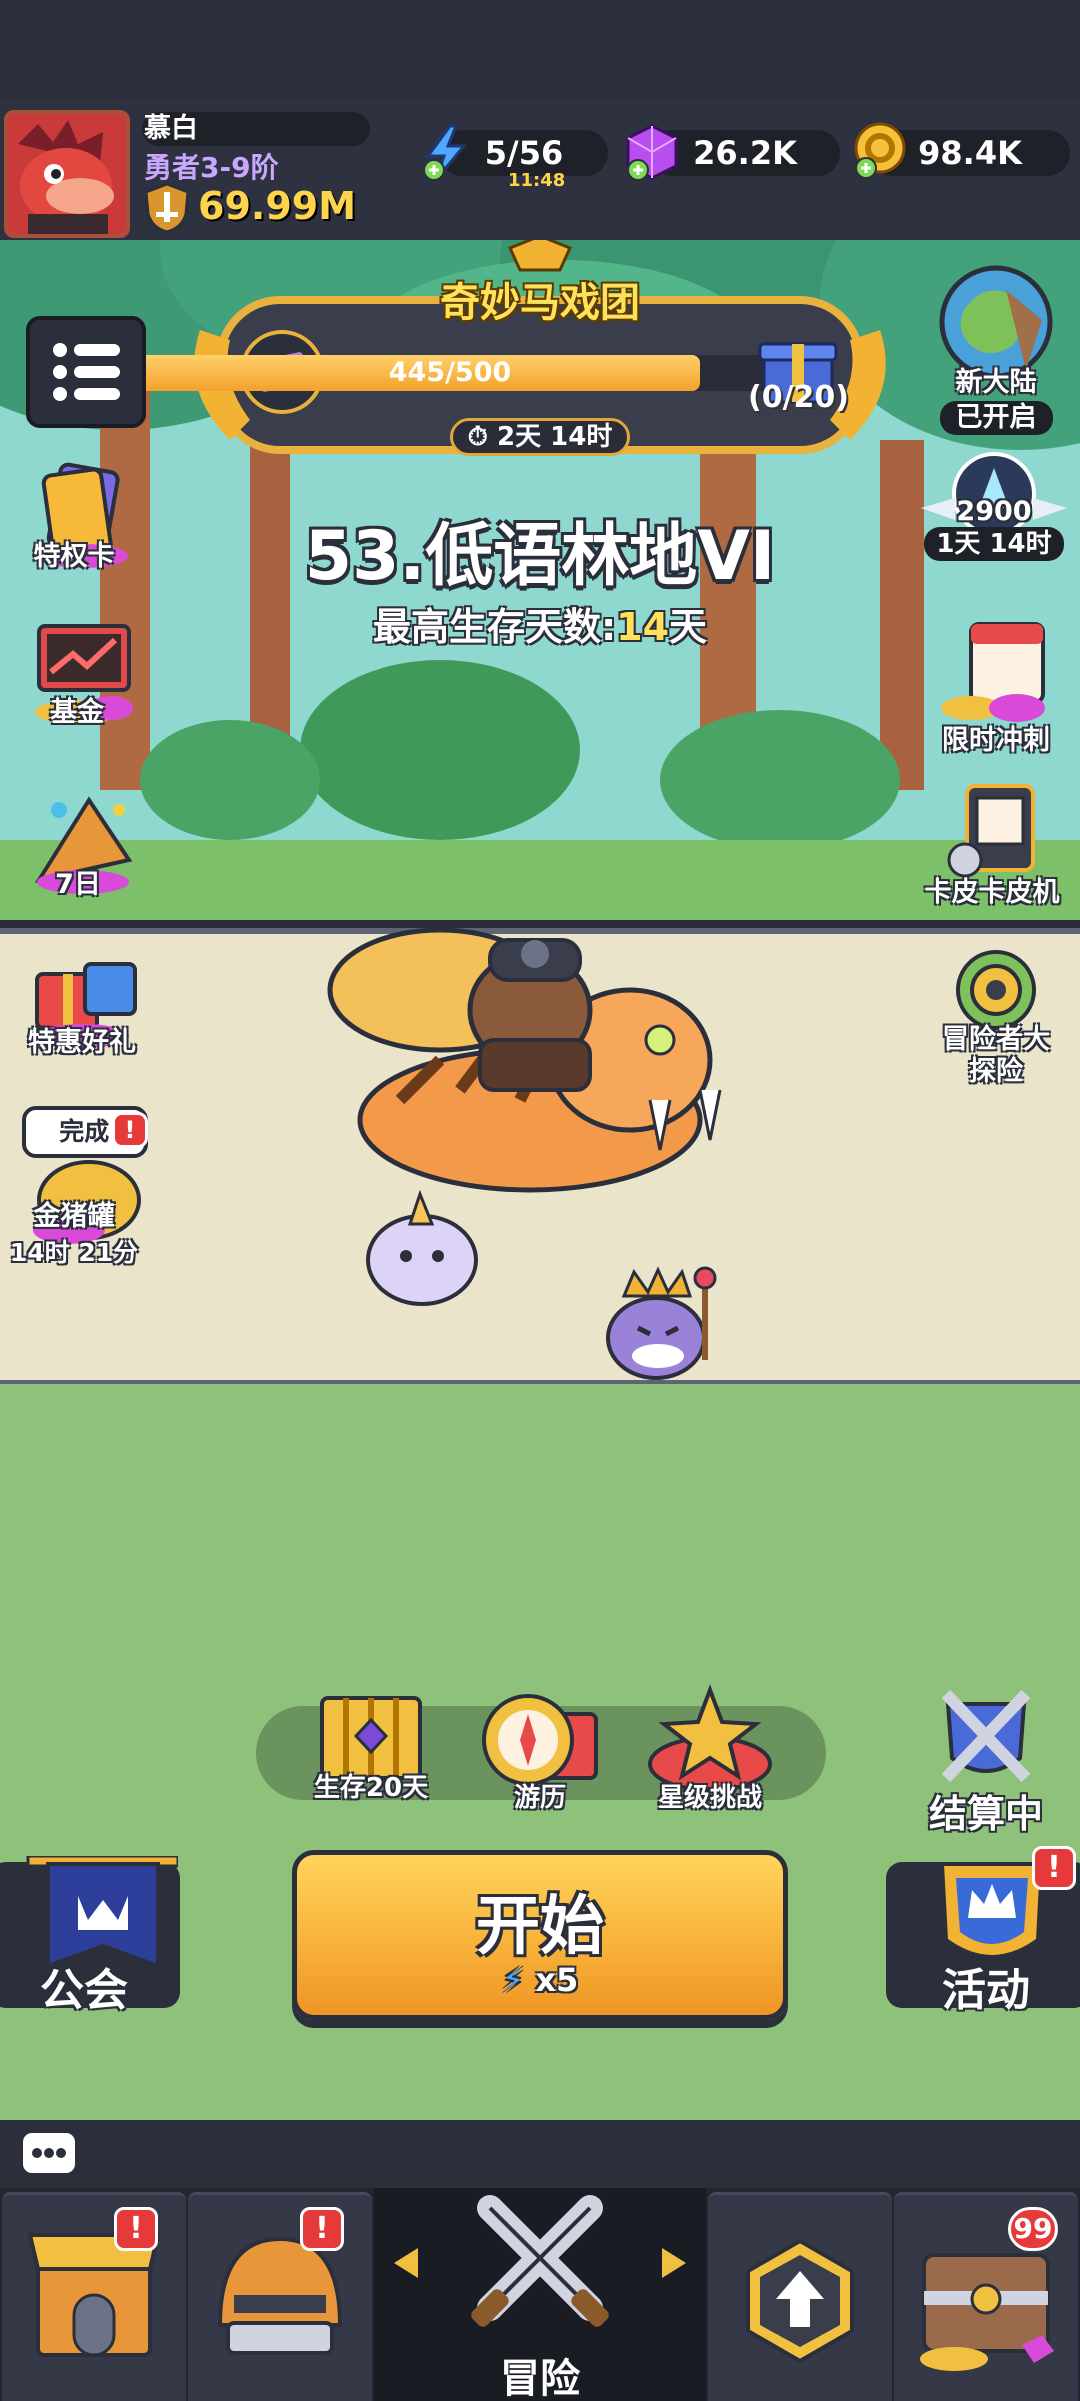  I want to click on seven-day-button: 7日, so click(84, 840).